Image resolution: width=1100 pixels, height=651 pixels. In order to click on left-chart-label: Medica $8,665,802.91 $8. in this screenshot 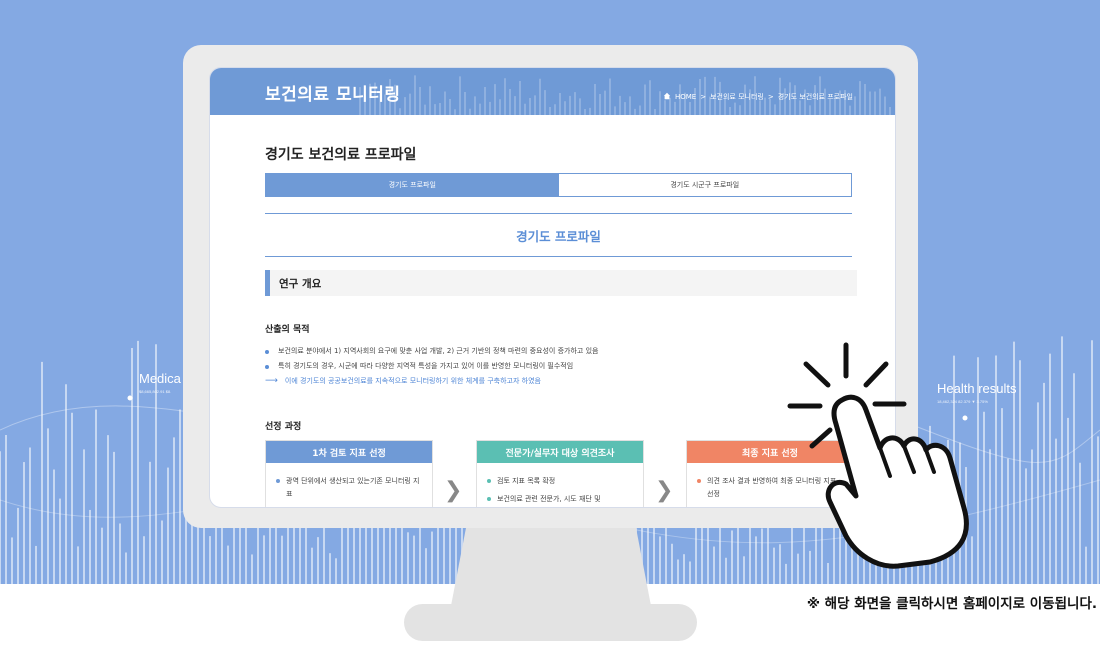, I will do `click(160, 382)`.